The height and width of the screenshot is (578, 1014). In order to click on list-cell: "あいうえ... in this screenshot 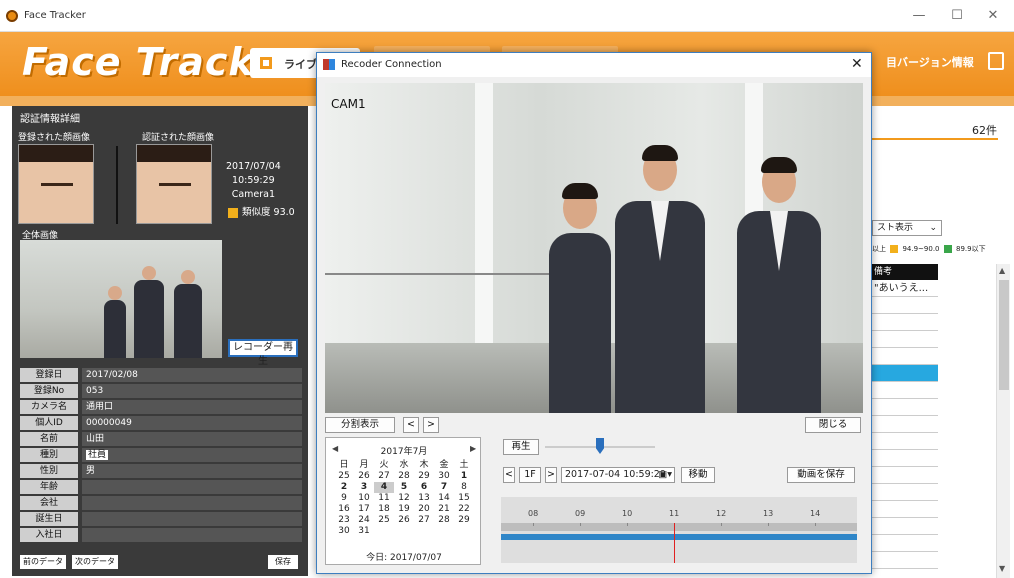, I will do `click(905, 288)`.